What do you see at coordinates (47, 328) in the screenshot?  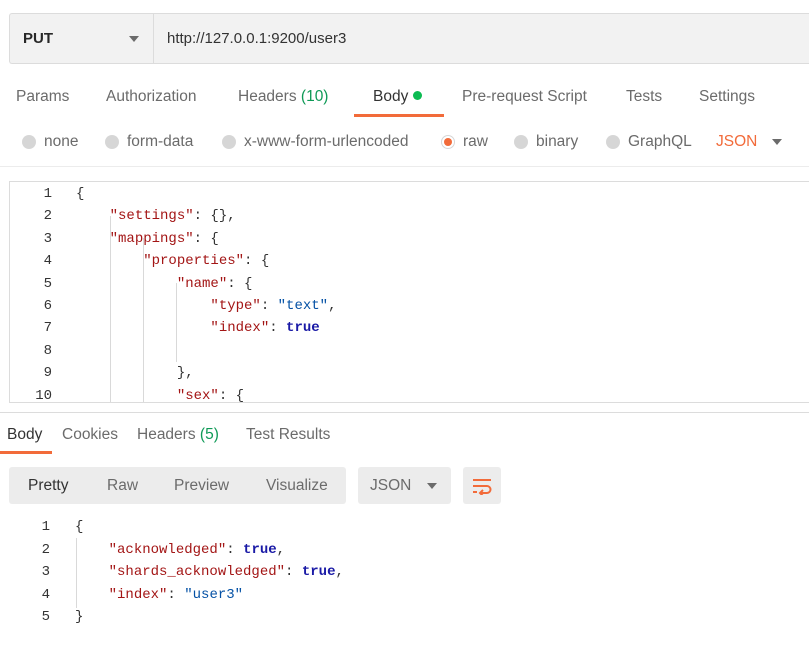 I see `line-number: 7` at bounding box center [47, 328].